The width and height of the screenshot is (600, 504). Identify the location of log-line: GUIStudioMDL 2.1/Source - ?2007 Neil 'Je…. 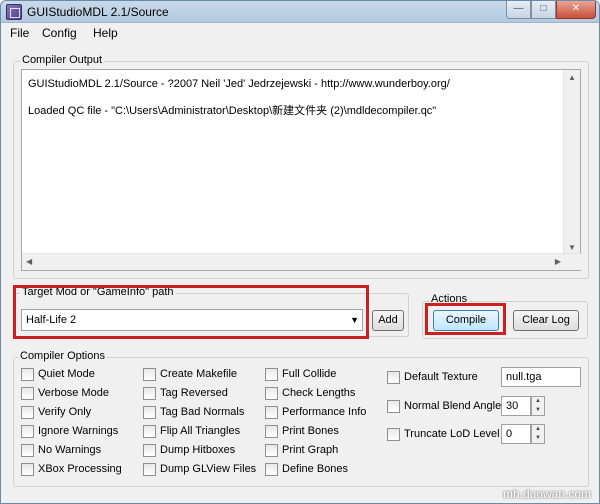
(239, 84).